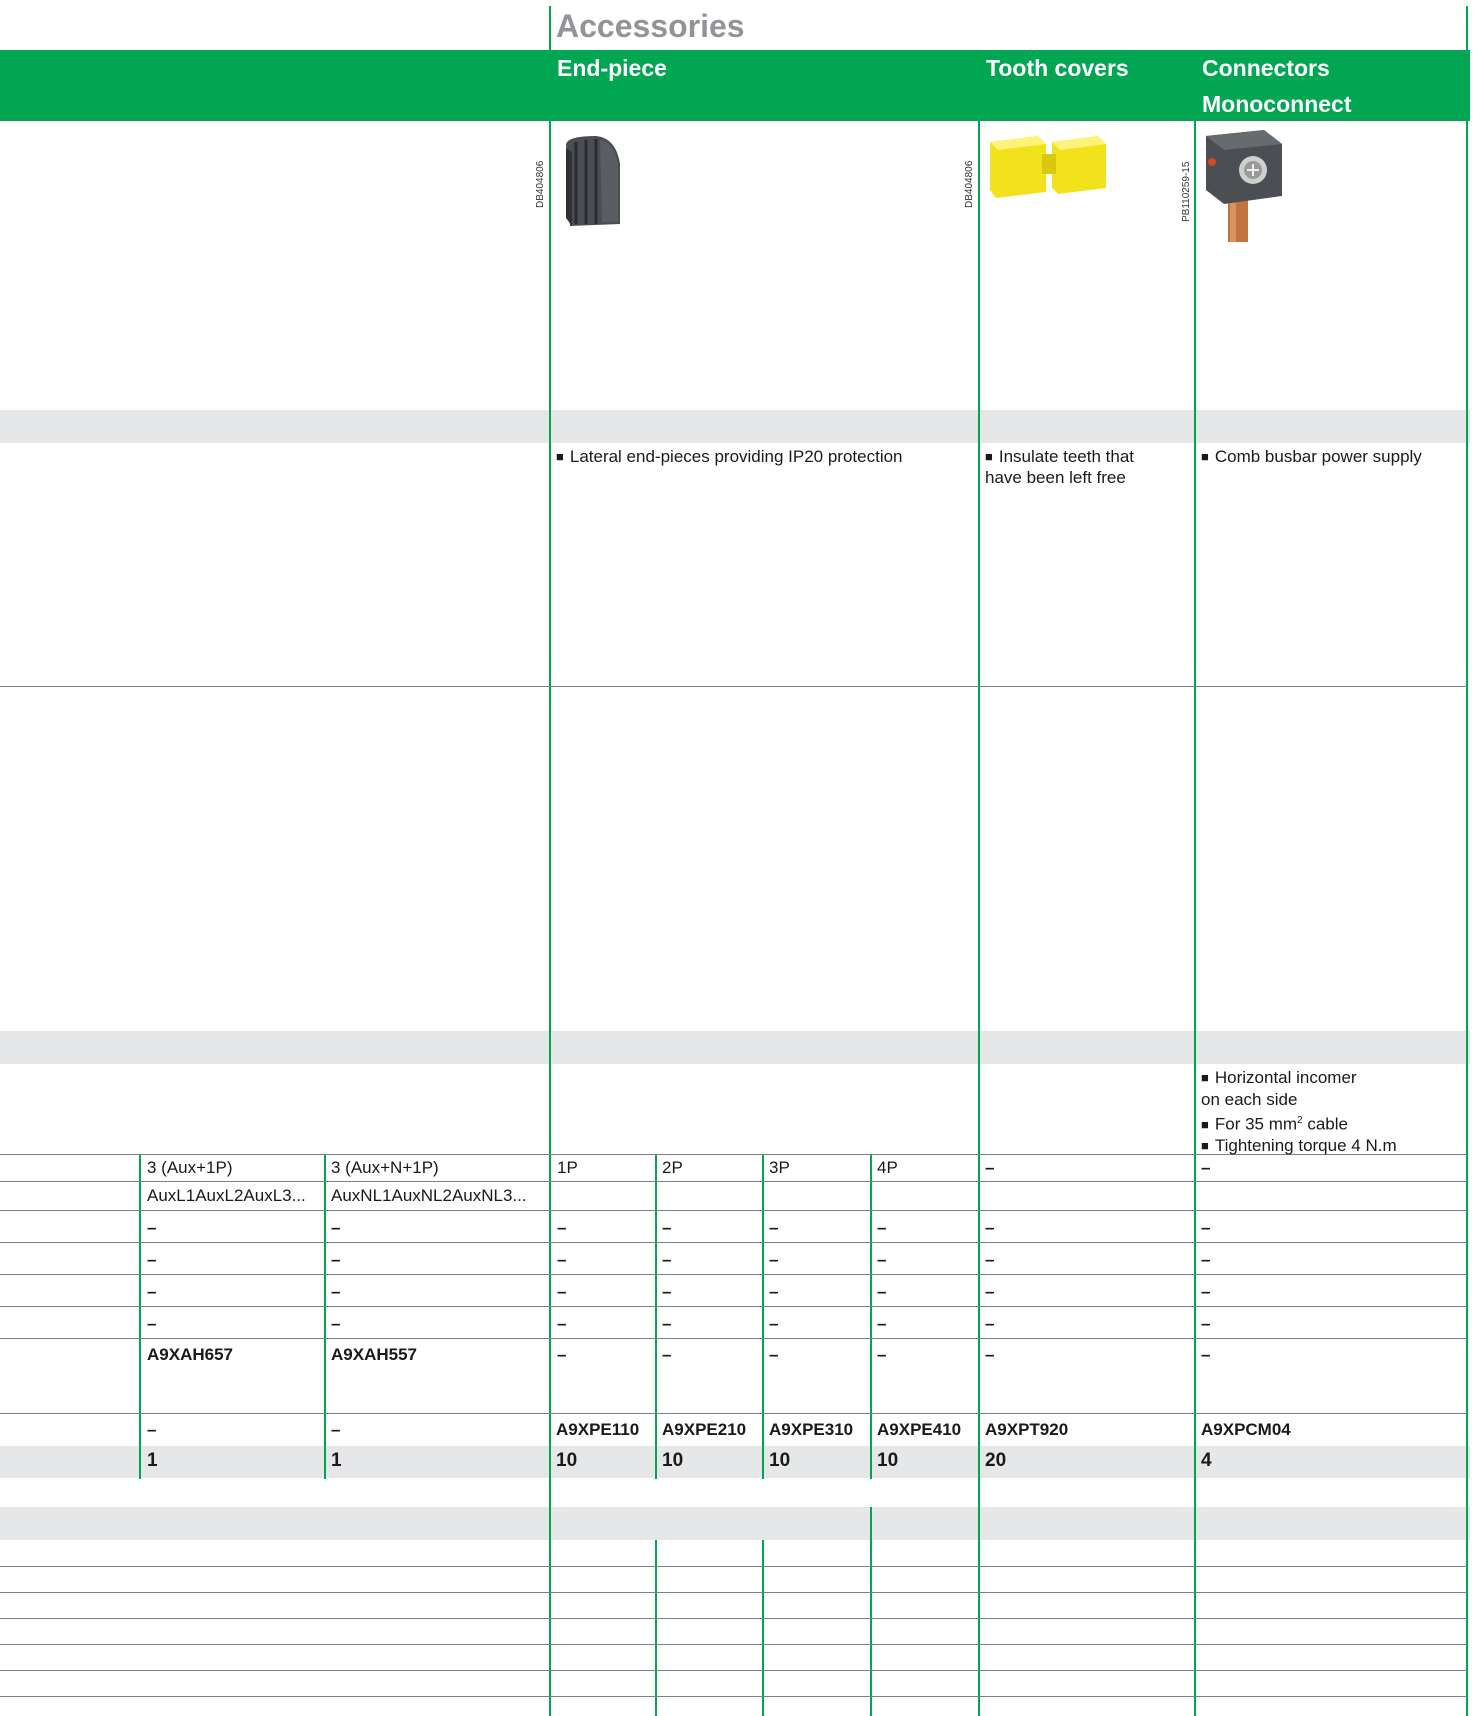  Describe the element at coordinates (1246, 1429) in the screenshot. I see `catalog-reference: A9XPCM04` at that location.